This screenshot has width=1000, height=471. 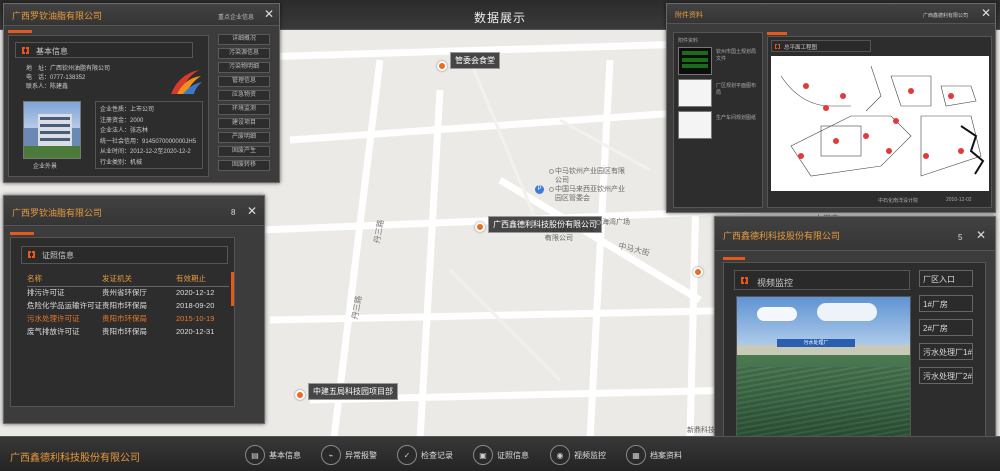 What do you see at coordinates (545, 224) in the screenshot?
I see `map-marker-label: 广西鑫德利科技股份有限公司` at bounding box center [545, 224].